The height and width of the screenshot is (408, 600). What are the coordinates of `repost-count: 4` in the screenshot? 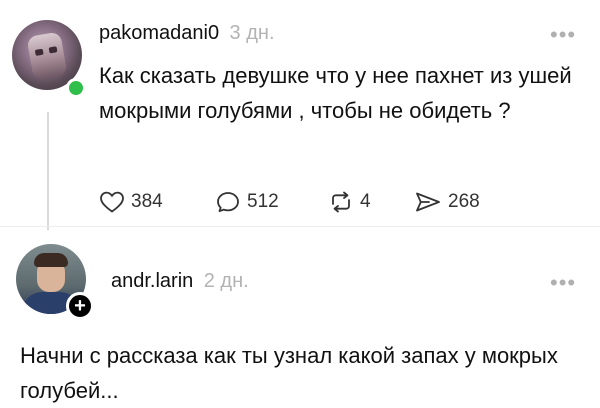 It's located at (365, 201).